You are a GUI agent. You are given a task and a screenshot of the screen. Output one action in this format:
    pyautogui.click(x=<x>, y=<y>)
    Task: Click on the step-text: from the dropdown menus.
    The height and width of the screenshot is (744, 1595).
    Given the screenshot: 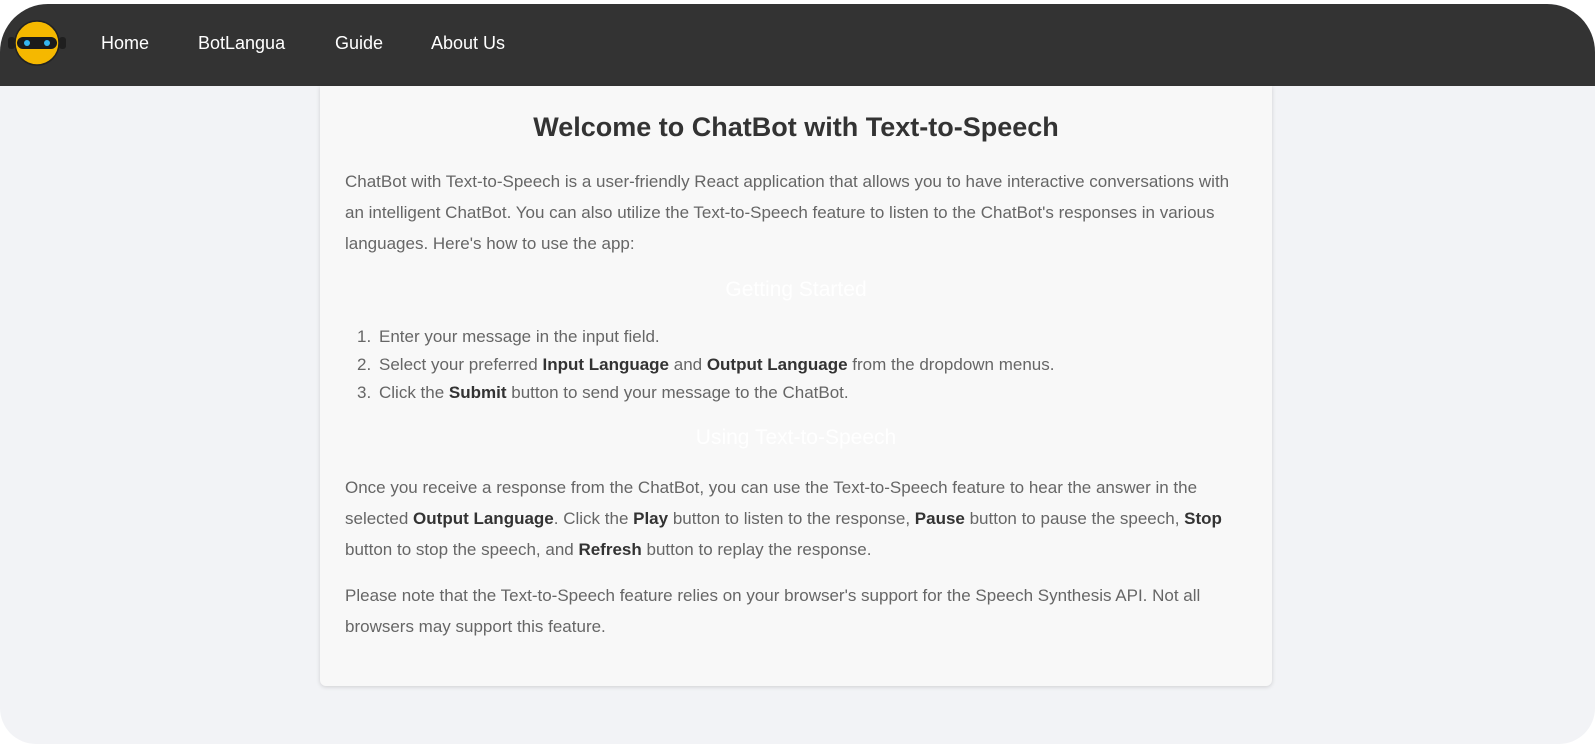 What is the action you would take?
    pyautogui.click(x=951, y=364)
    